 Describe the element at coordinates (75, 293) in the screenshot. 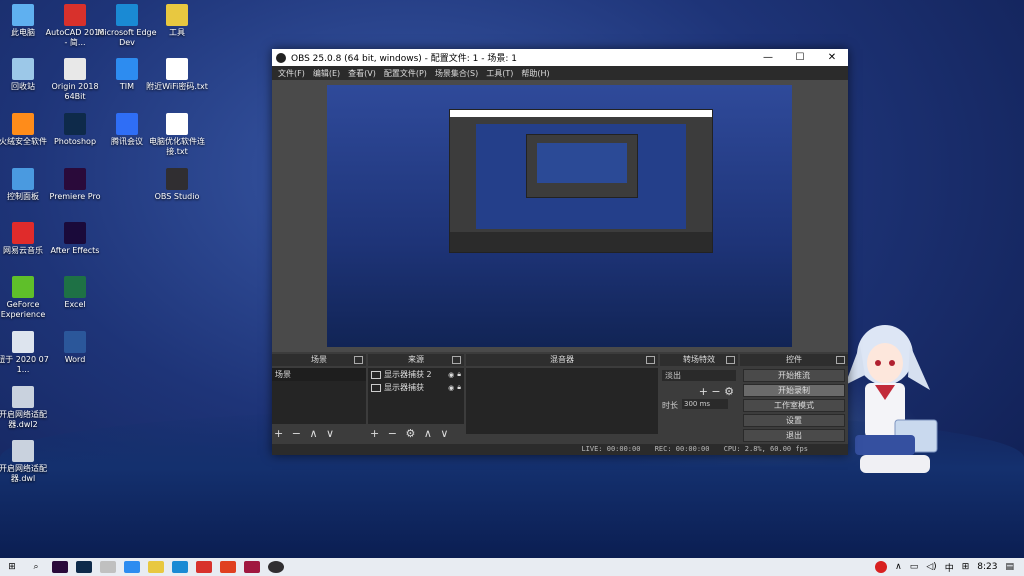

I see `desktop-icon: Excel` at that location.